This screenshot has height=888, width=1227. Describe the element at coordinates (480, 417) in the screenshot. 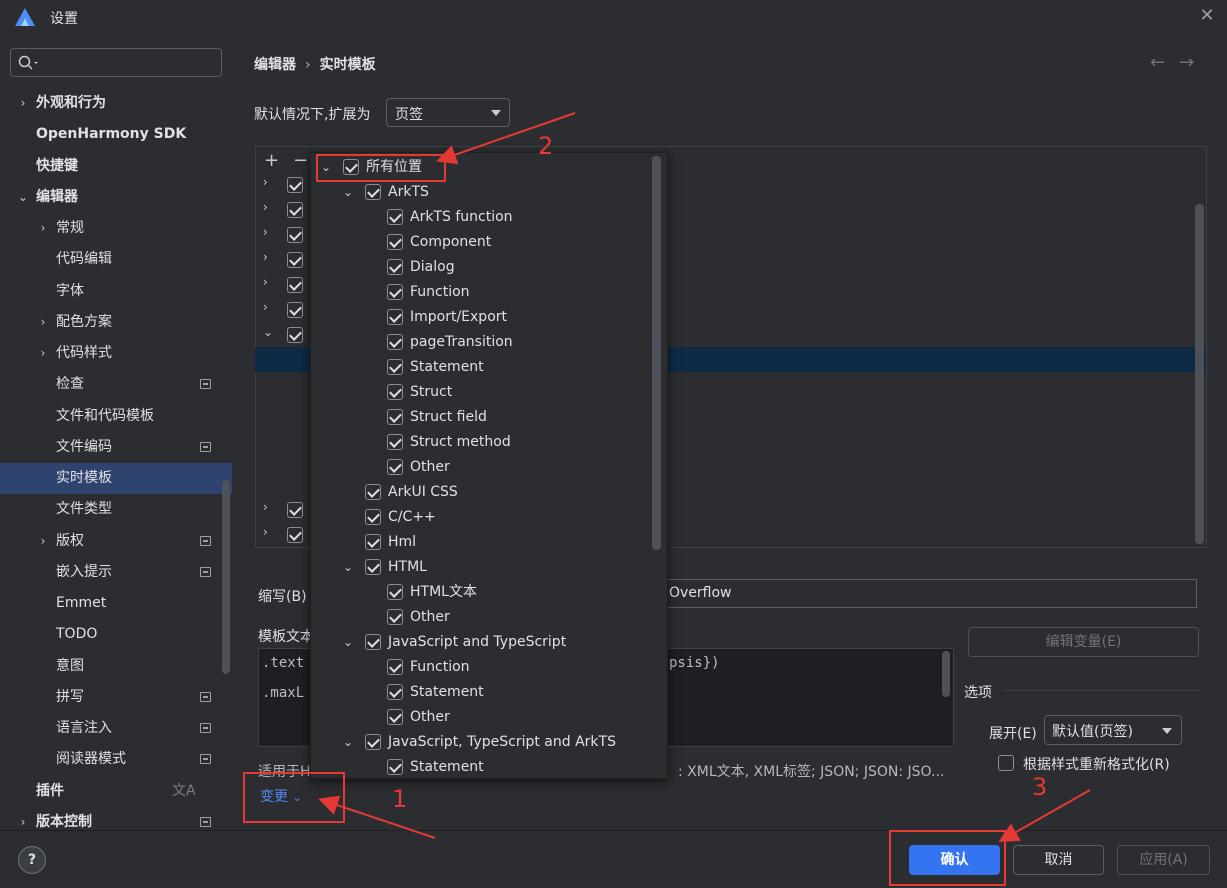

I see `context-item: Struct field` at that location.